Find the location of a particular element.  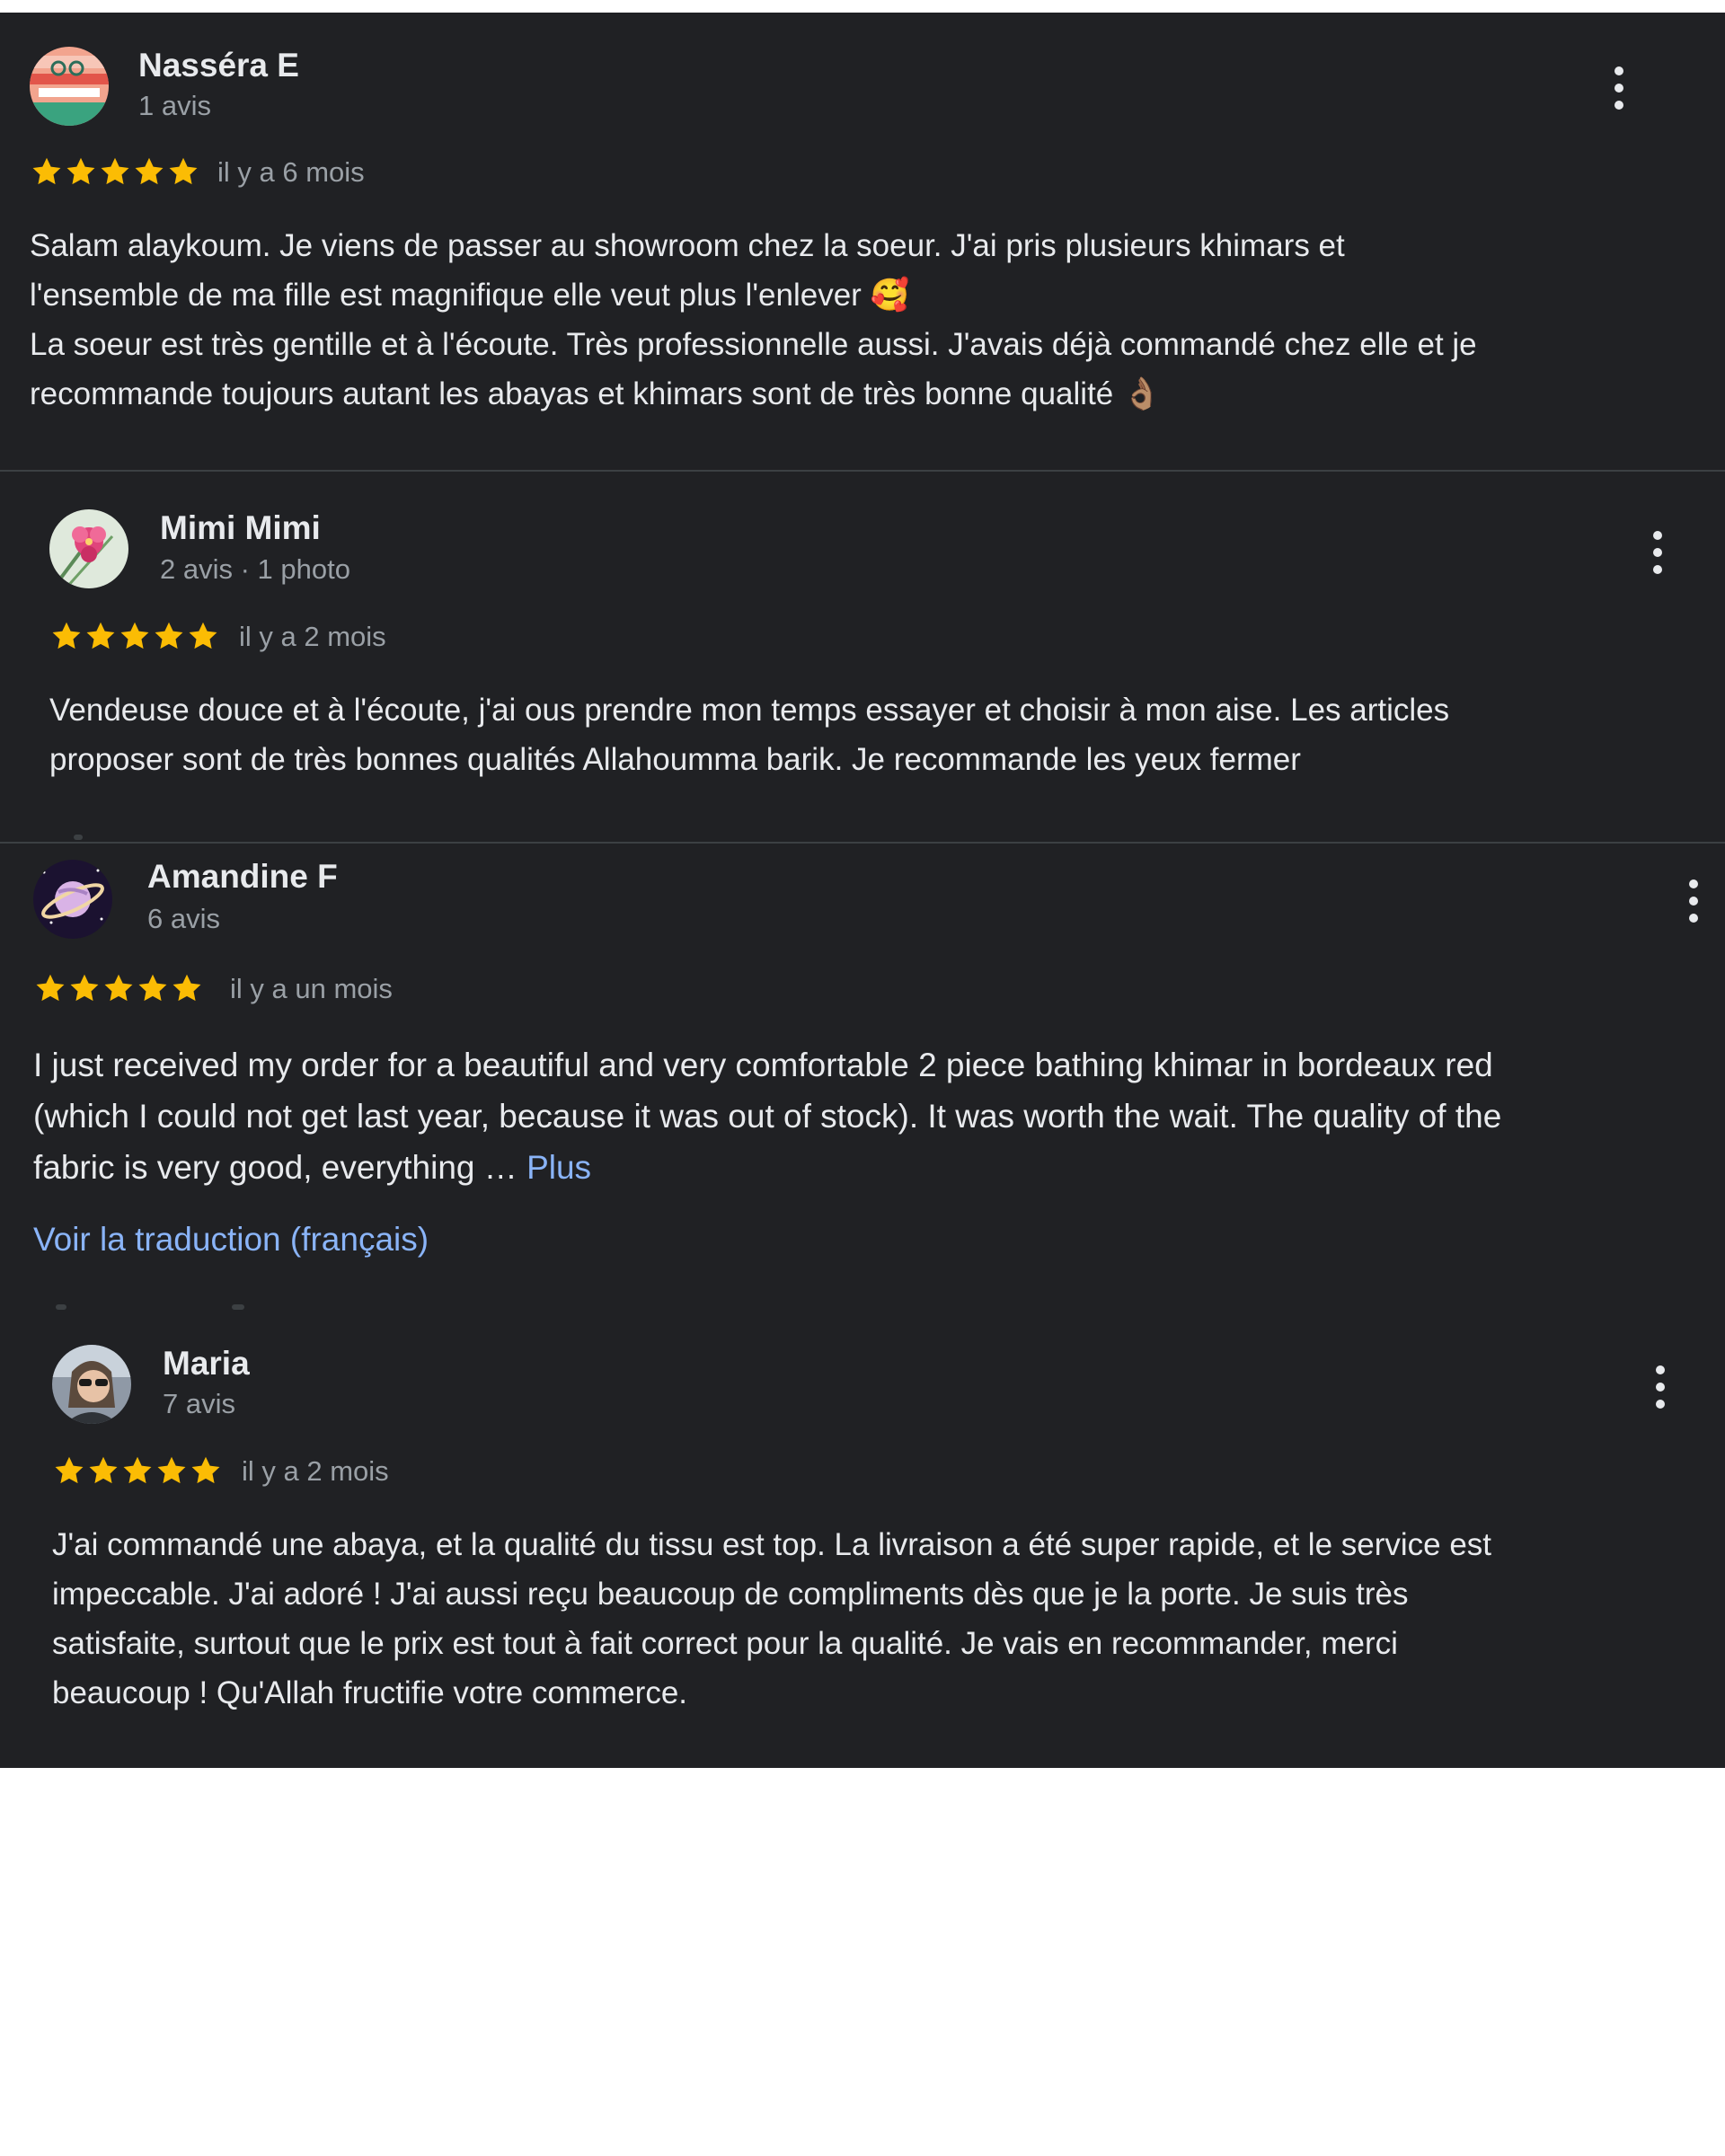

reviewer-meta: 1 avis is located at coordinates (174, 105).